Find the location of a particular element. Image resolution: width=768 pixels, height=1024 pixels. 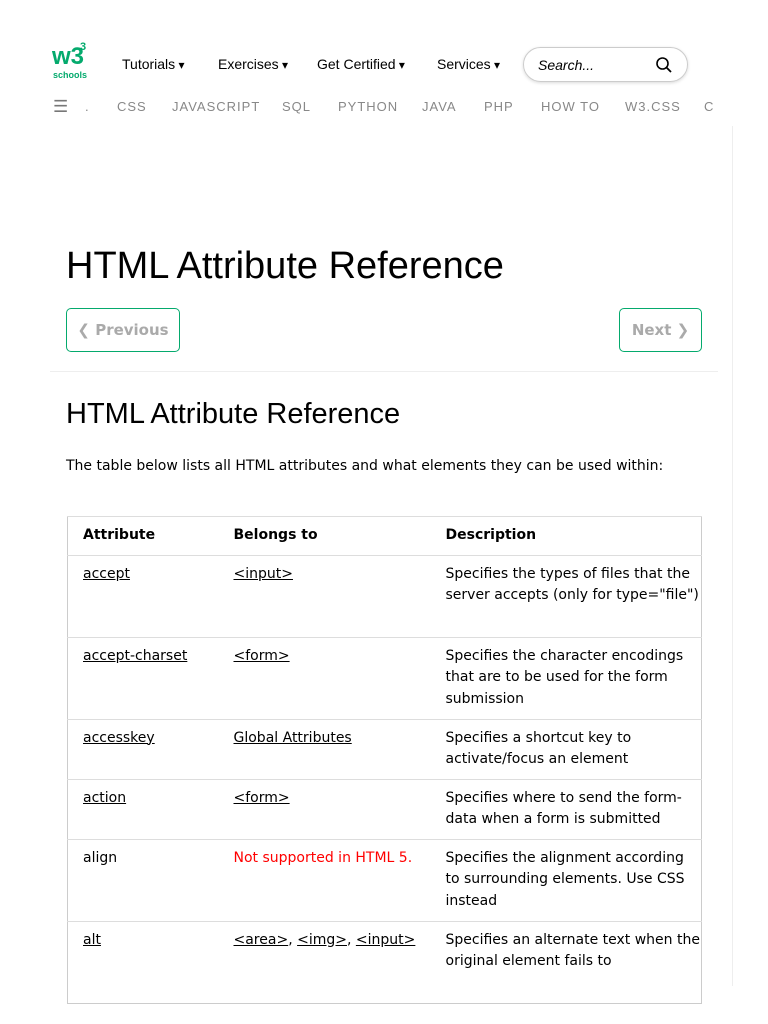

element-link: Global Attributes is located at coordinates (293, 738).